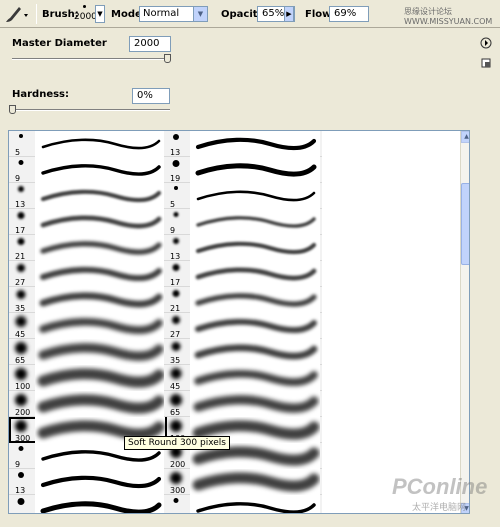 This screenshot has height=527, width=500. What do you see at coordinates (100, 14) in the screenshot?
I see `brush-dropdown-button: ▼` at bounding box center [100, 14].